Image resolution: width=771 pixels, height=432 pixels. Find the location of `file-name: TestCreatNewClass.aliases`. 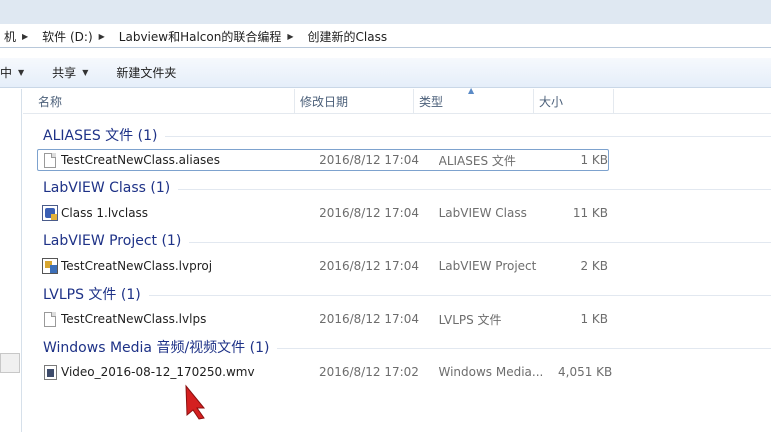

file-name: TestCreatNewClass.aliases is located at coordinates (140, 160).